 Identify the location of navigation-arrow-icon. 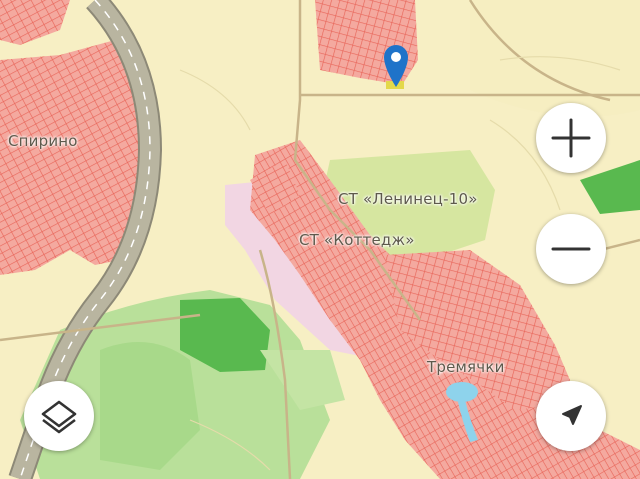
(572, 415).